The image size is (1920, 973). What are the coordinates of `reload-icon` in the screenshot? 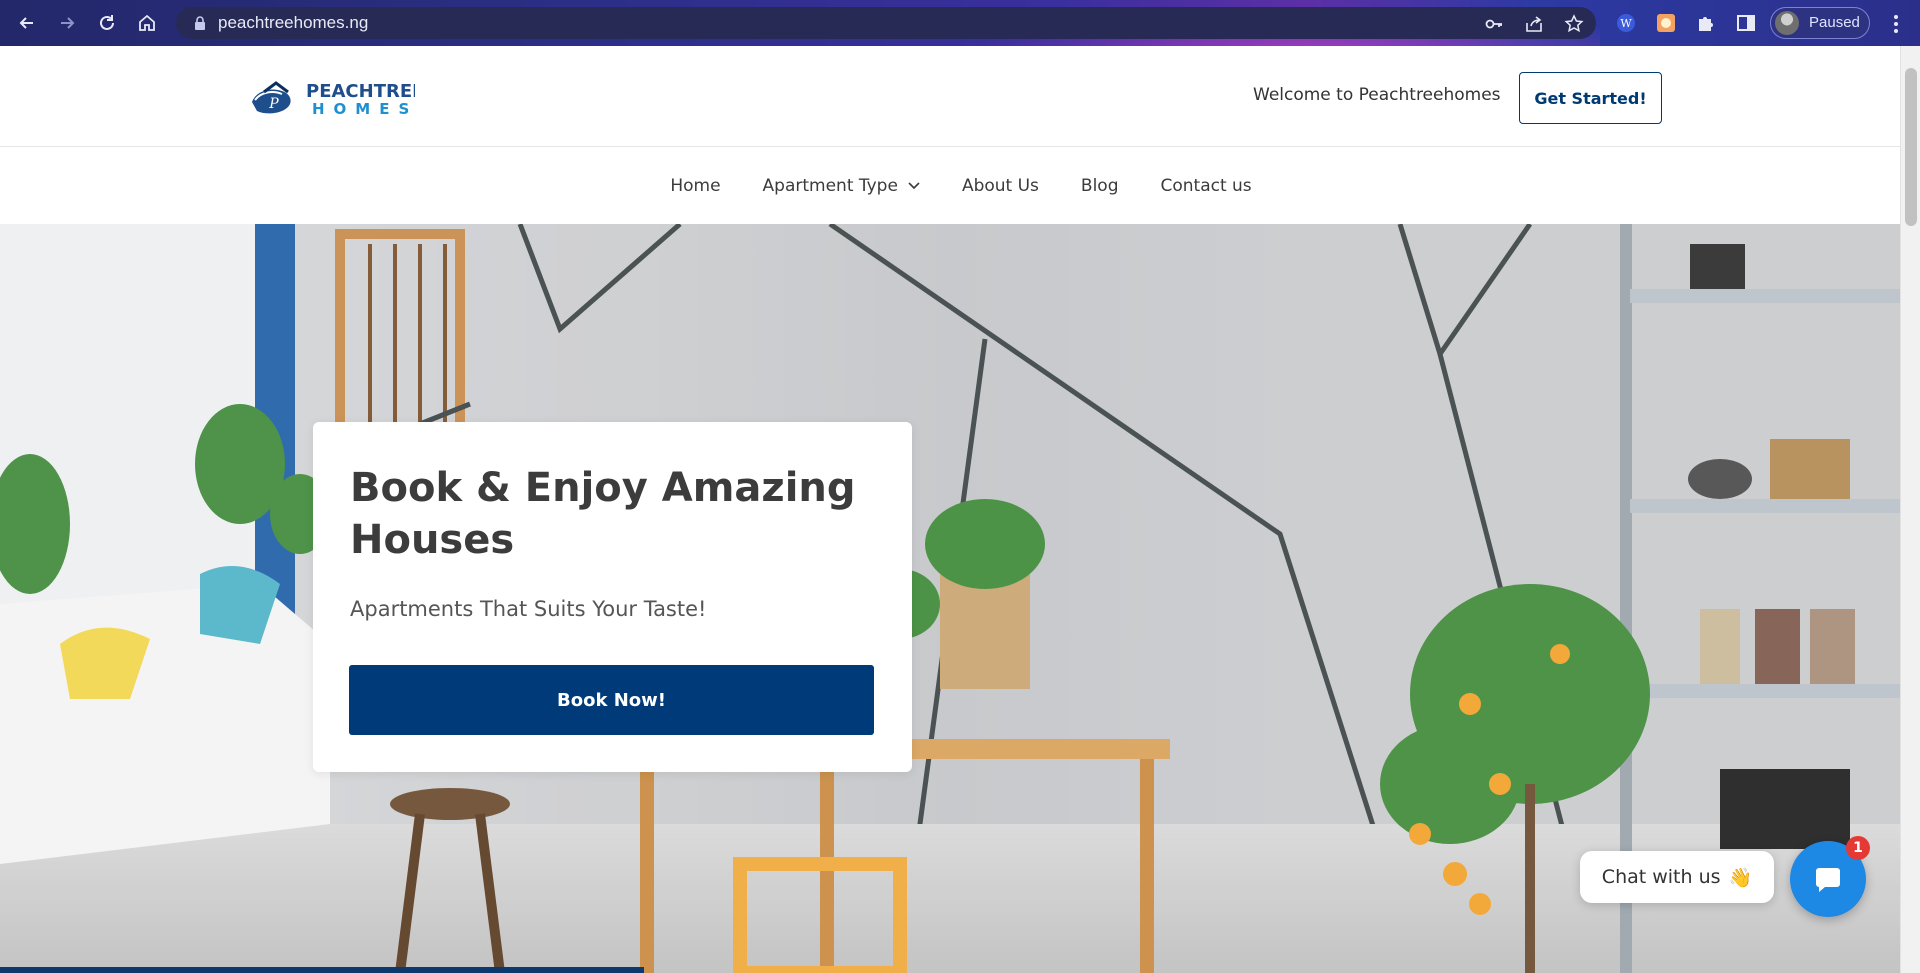 It's located at (107, 22).